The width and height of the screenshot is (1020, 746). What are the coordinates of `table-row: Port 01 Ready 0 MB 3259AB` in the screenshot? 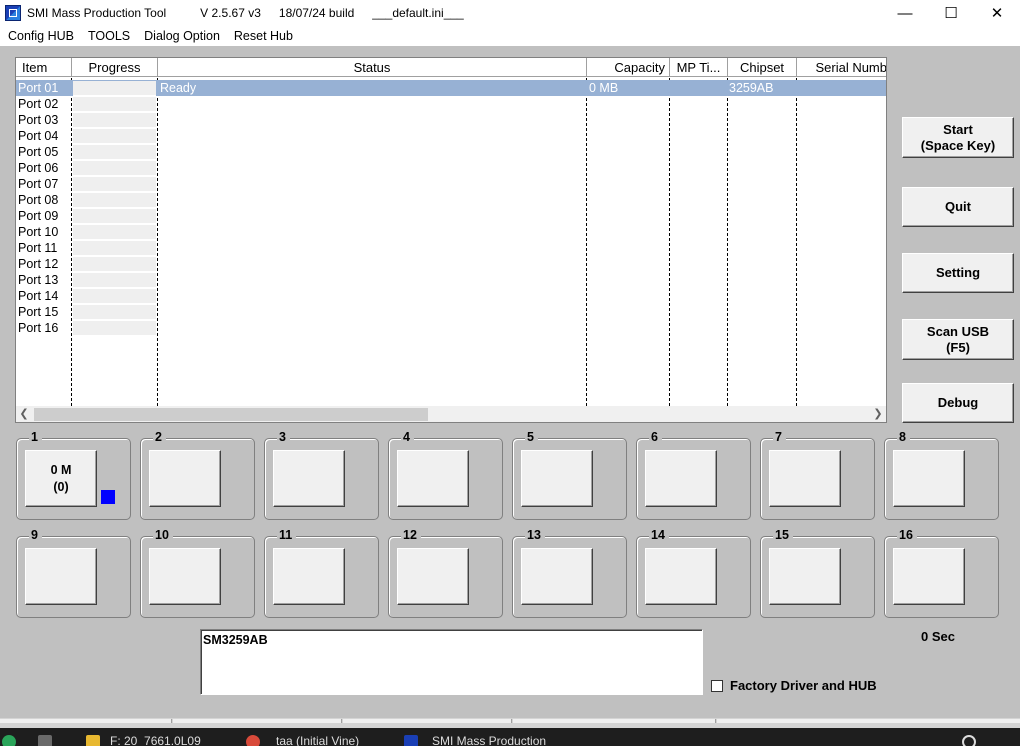 It's located at (451, 88).